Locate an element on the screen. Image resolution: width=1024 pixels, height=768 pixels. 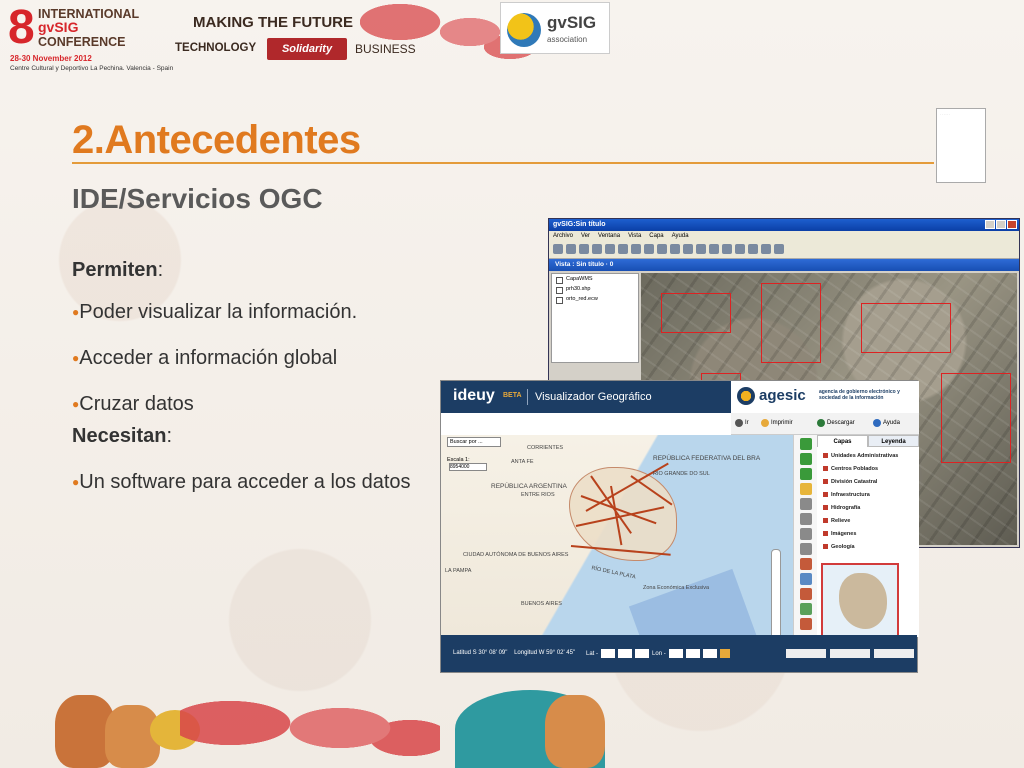
map-label: Zona Económica Exclusiva is located at coordinates (676, 588).